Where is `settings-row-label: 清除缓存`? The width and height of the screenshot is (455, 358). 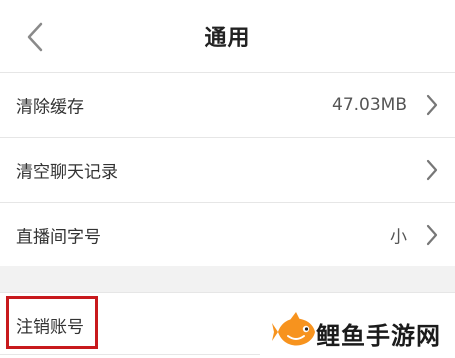 settings-row-label: 清除缓存 is located at coordinates (50, 107).